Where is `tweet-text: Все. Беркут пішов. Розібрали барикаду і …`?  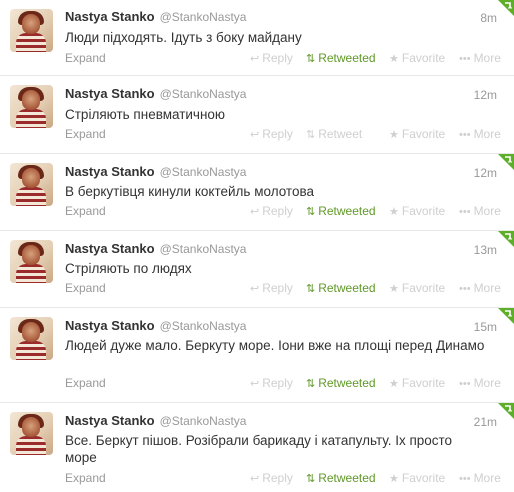 tweet-text: Все. Беркут пішов. Розібрали барикаду і … is located at coordinates (259, 449).